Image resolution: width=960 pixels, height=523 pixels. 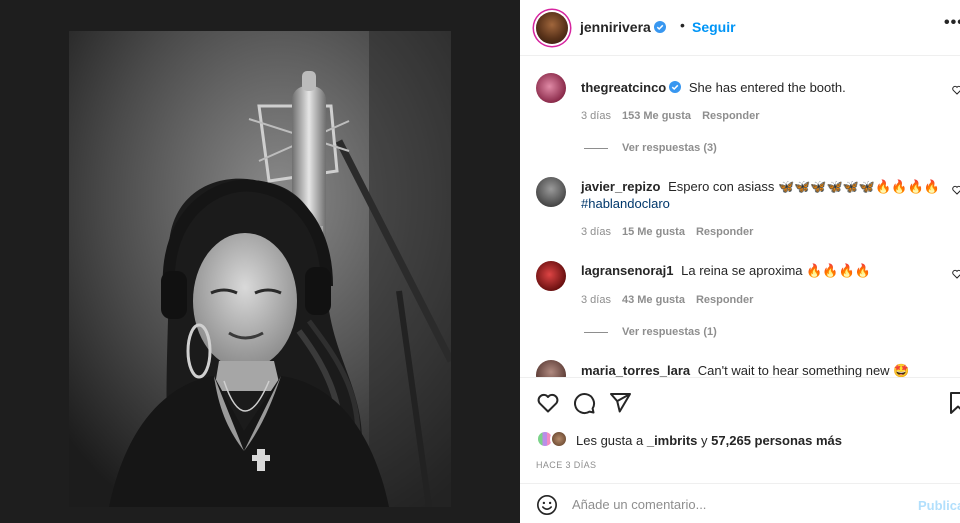 What do you see at coordinates (552, 28) in the screenshot?
I see `author-avatar` at bounding box center [552, 28].